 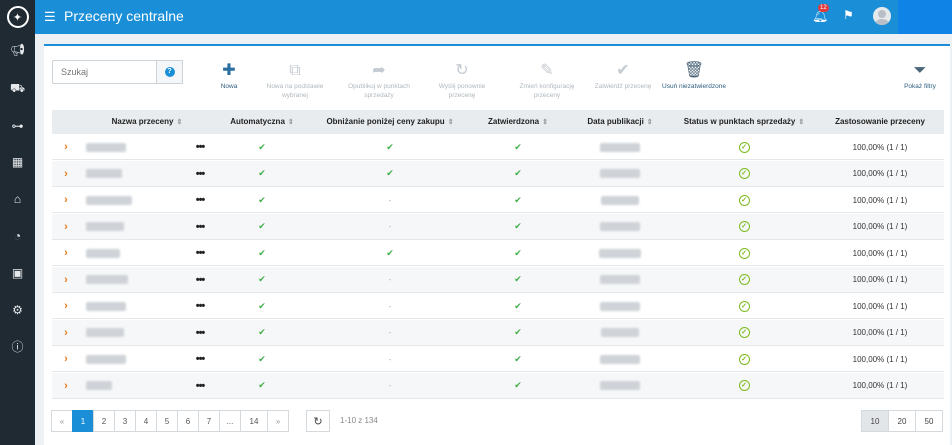 I want to click on publish-button: ➦ Opublikuj w punktach sprzedaży, so click(x=379, y=81).